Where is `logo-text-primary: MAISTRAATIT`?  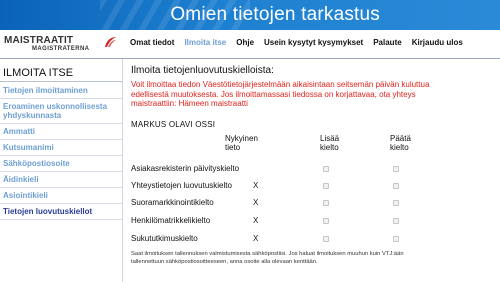 logo-text-primary: MAISTRAATIT is located at coordinates (39, 40).